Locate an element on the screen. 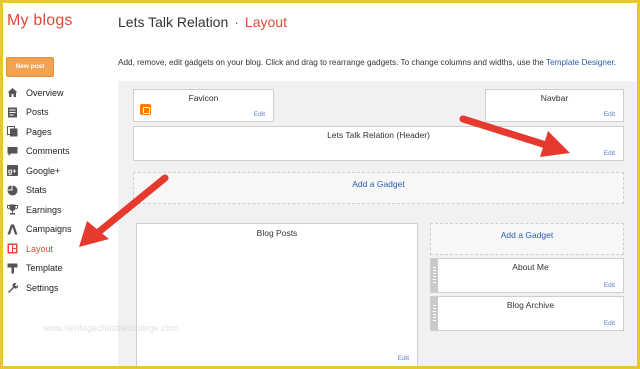  sidebar-item-settings: Settings is located at coordinates (39, 288).